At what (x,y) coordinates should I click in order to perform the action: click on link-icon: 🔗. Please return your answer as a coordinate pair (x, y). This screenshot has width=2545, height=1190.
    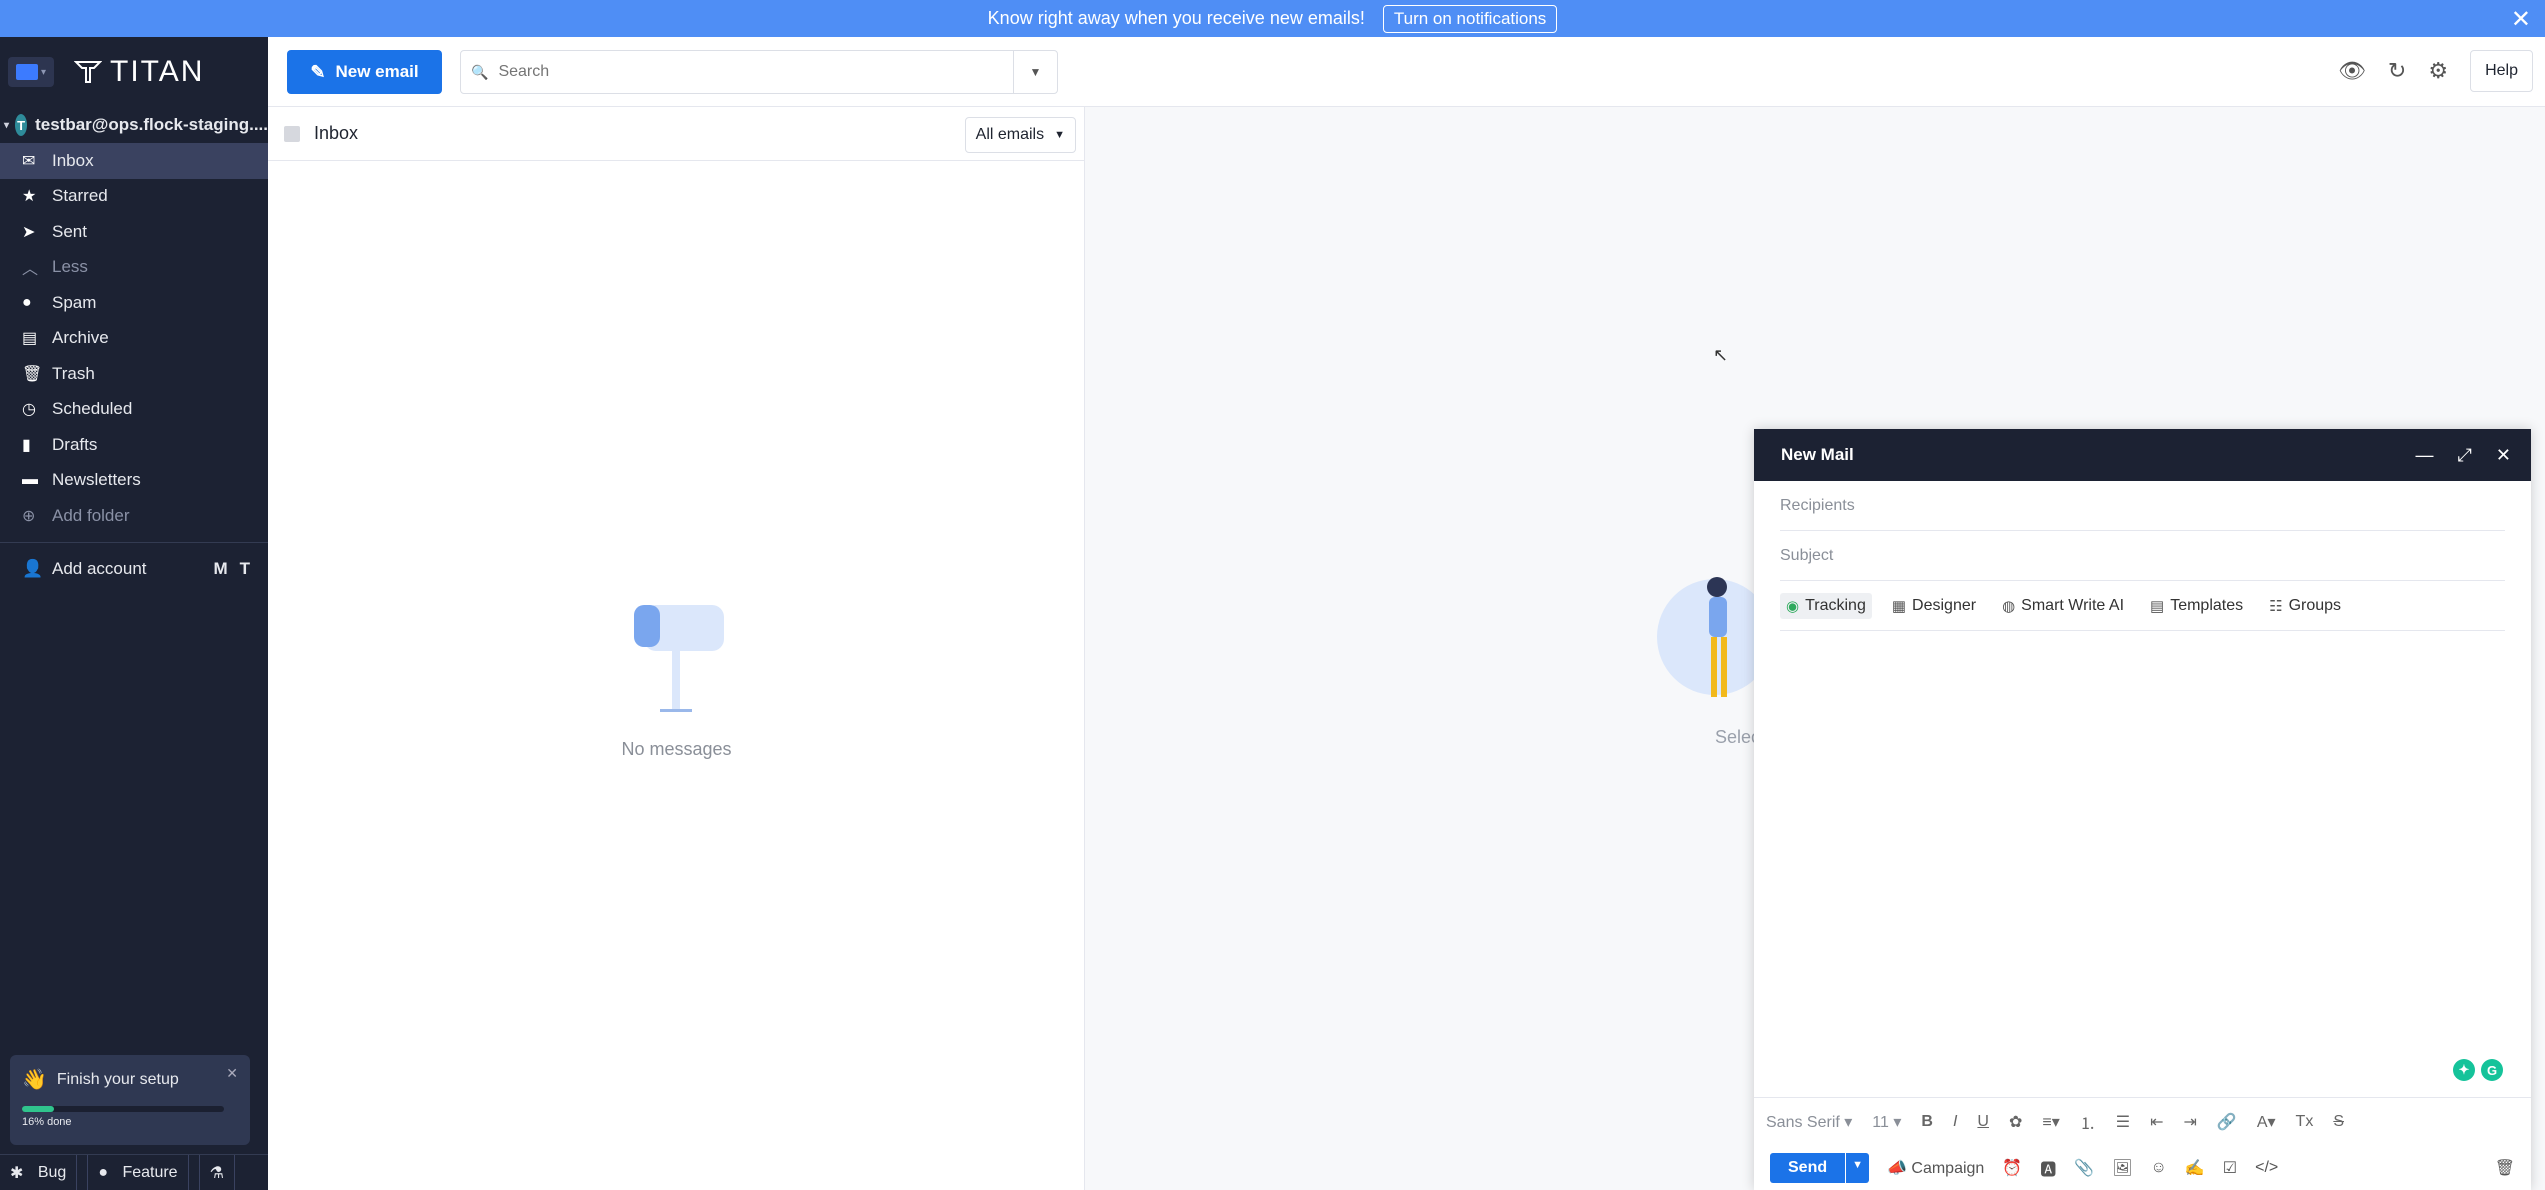
    Looking at the image, I should click on (2227, 1122).